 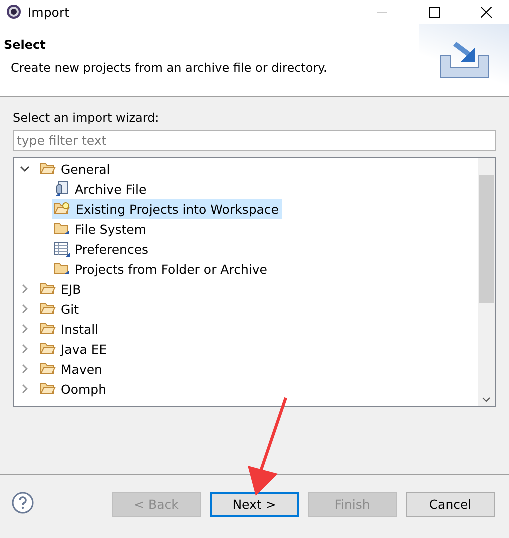 What do you see at coordinates (60, 309) in the screenshot?
I see `tree-item: Git` at bounding box center [60, 309].